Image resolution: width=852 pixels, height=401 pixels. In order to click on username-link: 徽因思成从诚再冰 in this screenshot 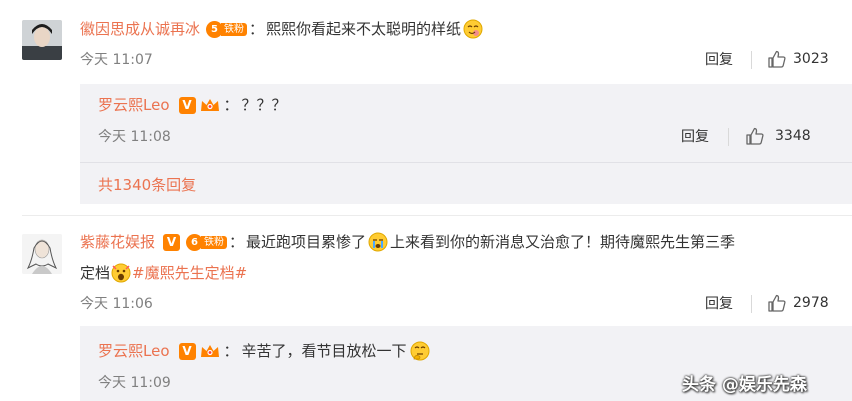, I will do `click(140, 29)`.